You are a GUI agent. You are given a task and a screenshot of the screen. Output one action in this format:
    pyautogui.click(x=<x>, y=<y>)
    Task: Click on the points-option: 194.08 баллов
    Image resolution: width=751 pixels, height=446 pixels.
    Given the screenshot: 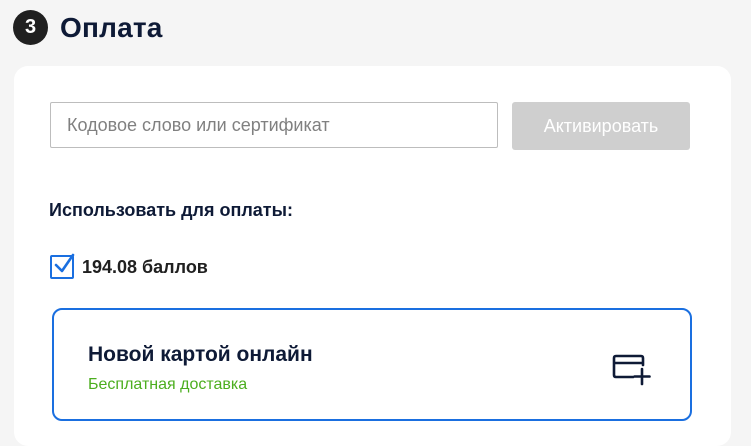 What is the action you would take?
    pyautogui.click(x=129, y=266)
    